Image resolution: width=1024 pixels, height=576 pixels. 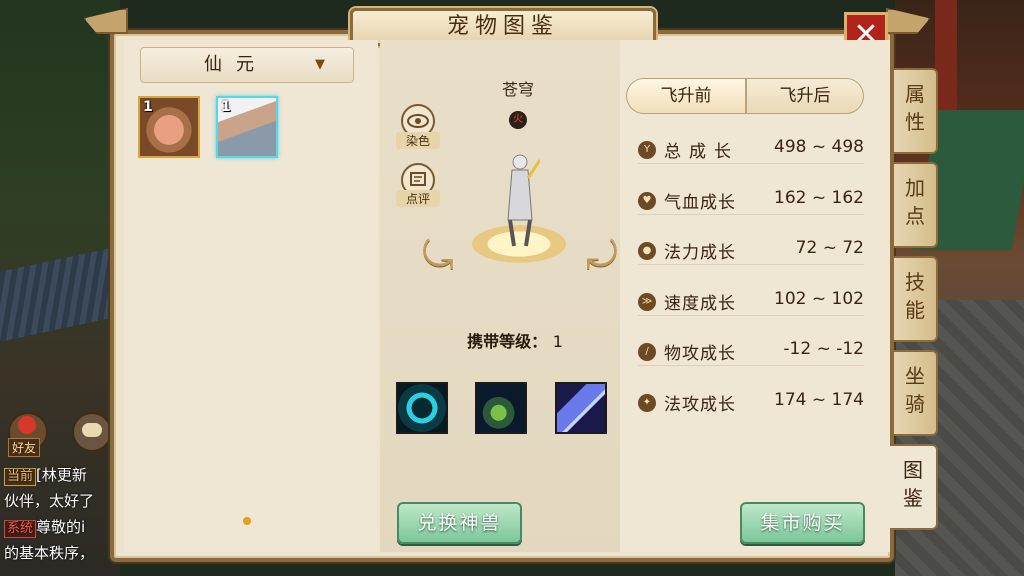 What do you see at coordinates (751, 200) in the screenshot?
I see `stat-row-hp: ♥ 气血成长 162 ~ 162` at bounding box center [751, 200].